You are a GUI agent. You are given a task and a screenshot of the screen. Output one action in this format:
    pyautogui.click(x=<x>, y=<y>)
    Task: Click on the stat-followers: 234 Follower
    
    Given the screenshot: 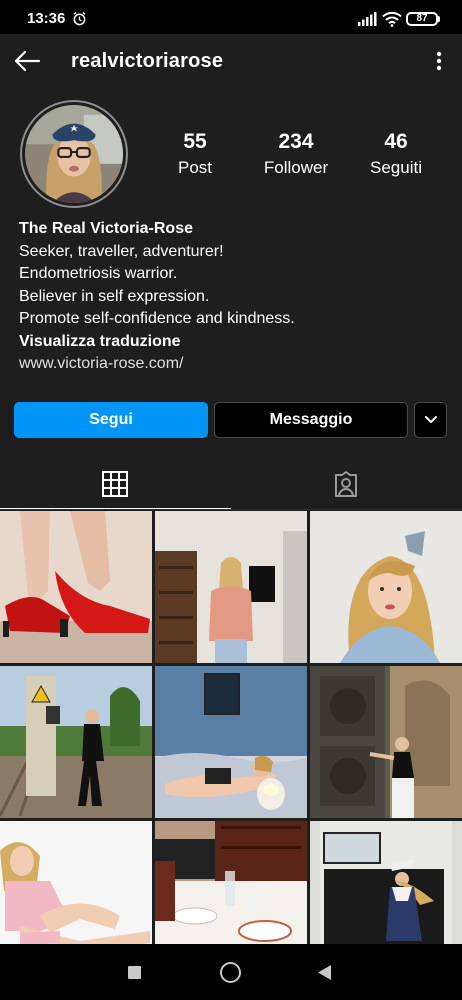 What is the action you would take?
    pyautogui.click(x=296, y=154)
    